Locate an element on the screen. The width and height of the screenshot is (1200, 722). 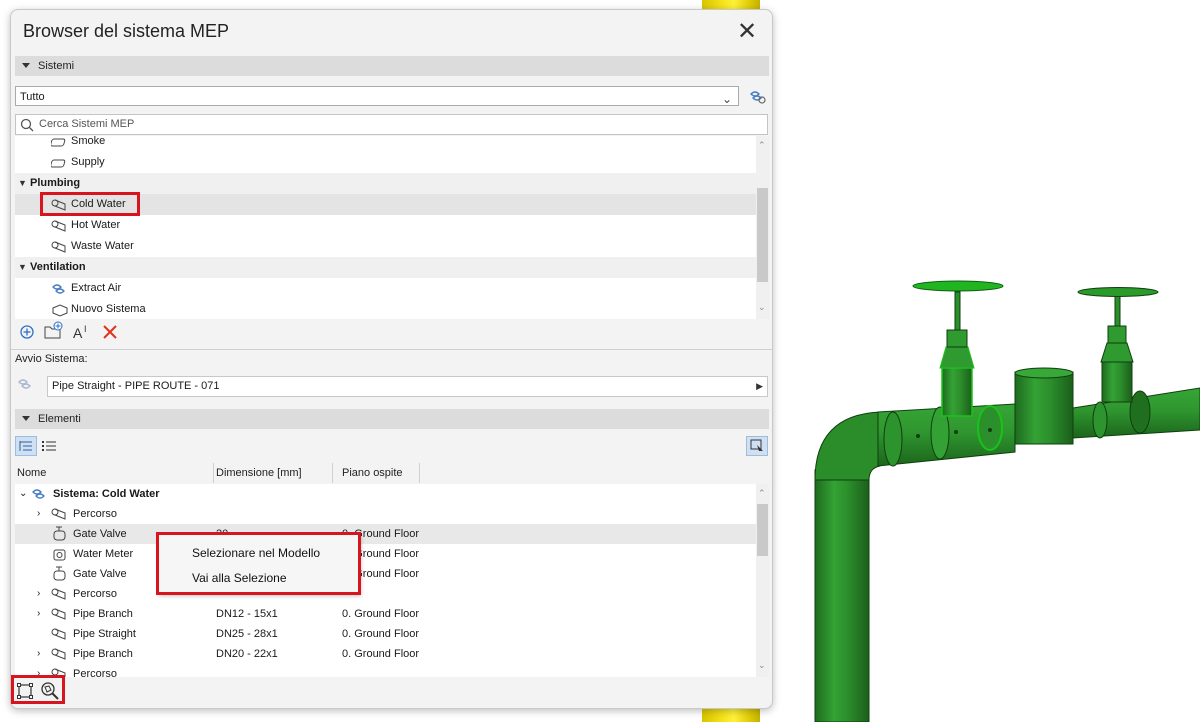
meter-icon is located at coordinates (59, 555).